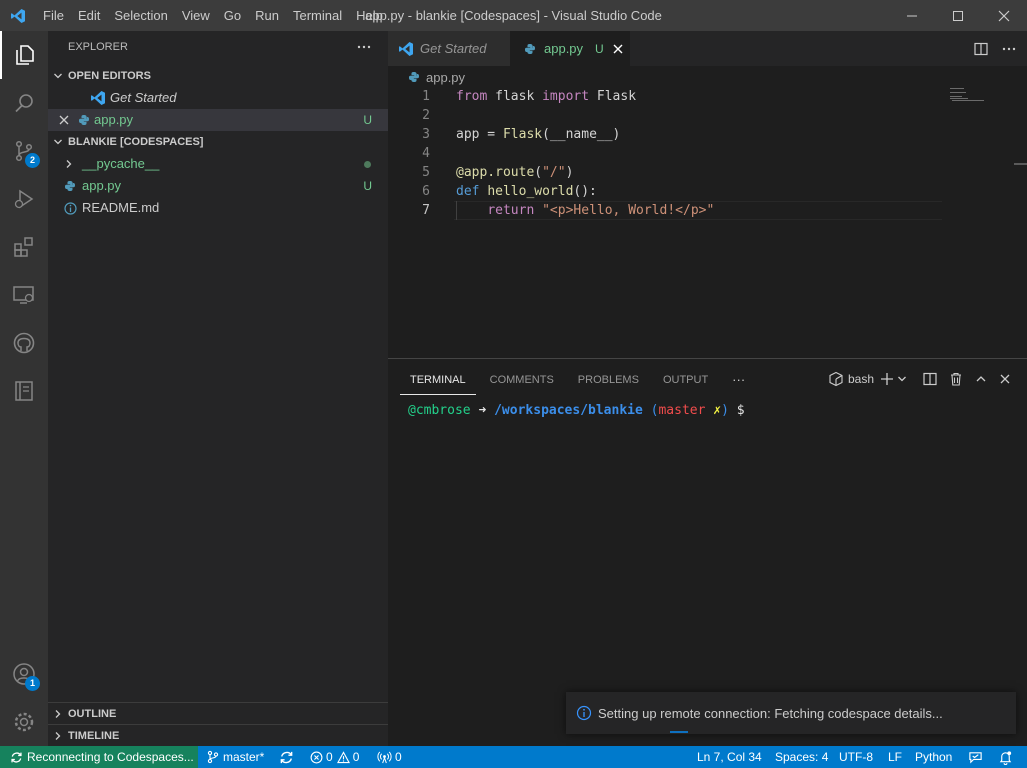  Describe the element at coordinates (685, 381) in the screenshot. I see `tab-output: OUTPUT` at that location.